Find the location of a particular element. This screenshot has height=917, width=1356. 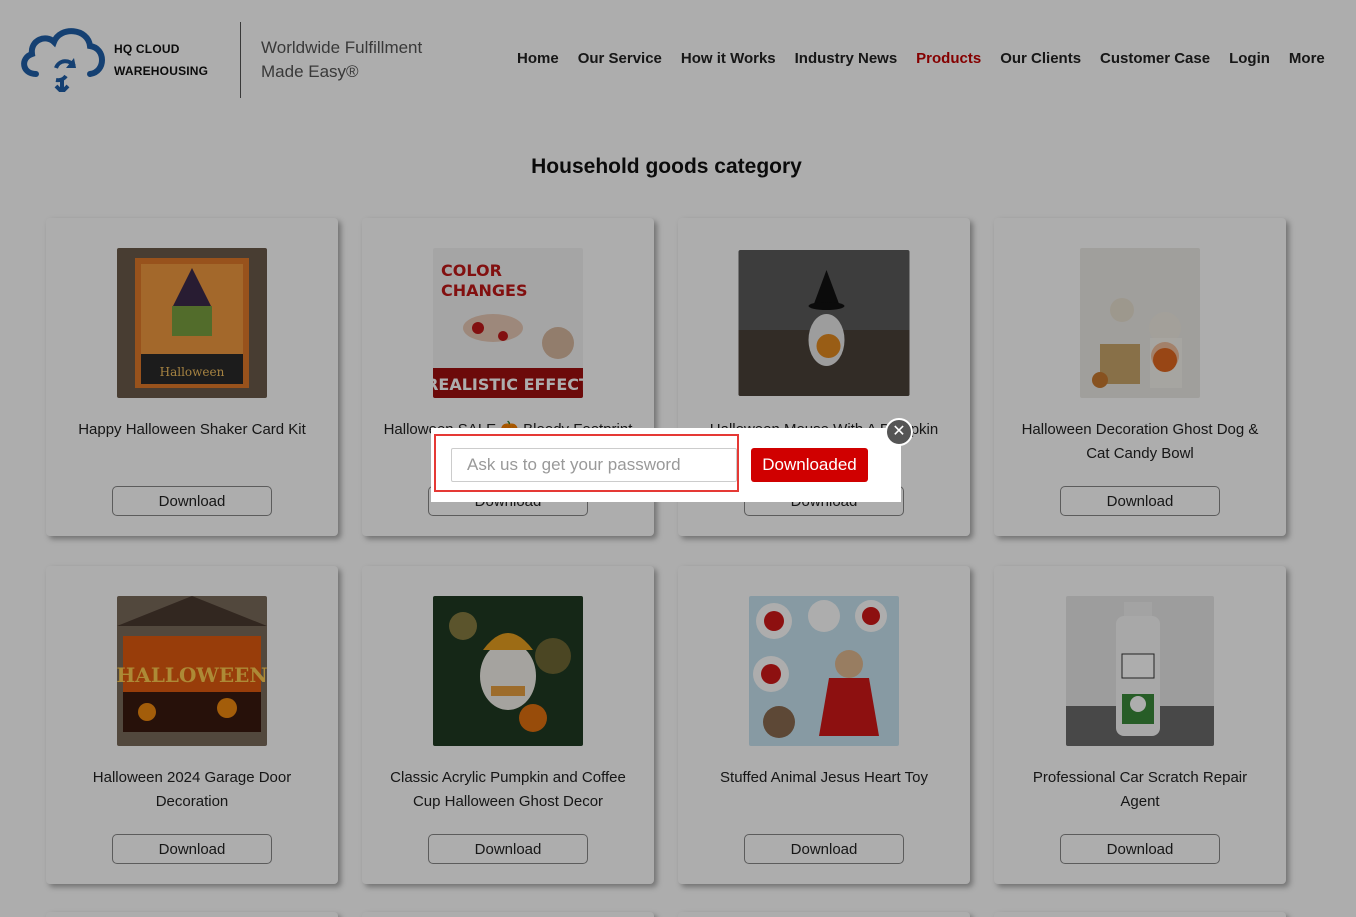

downloaded-button: Downloaded is located at coordinates (809, 465).